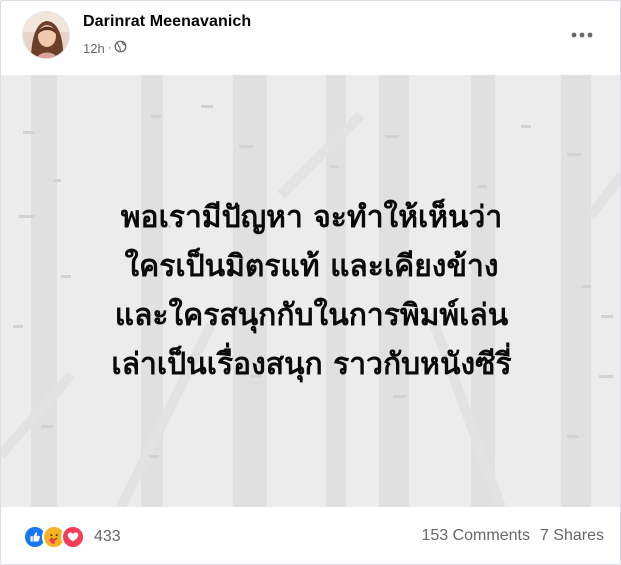 This screenshot has height=565, width=621. Describe the element at coordinates (94, 48) in the screenshot. I see `post-time: 12h` at that location.